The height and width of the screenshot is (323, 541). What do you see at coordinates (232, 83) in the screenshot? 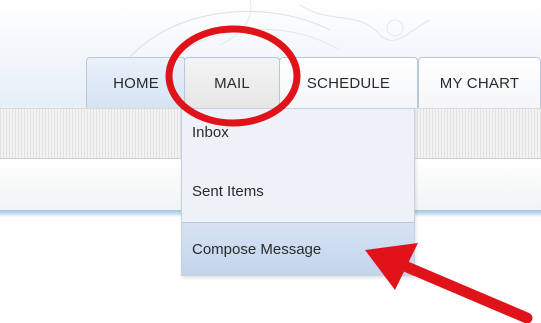
I see `tab-mail: MAIL` at bounding box center [232, 83].